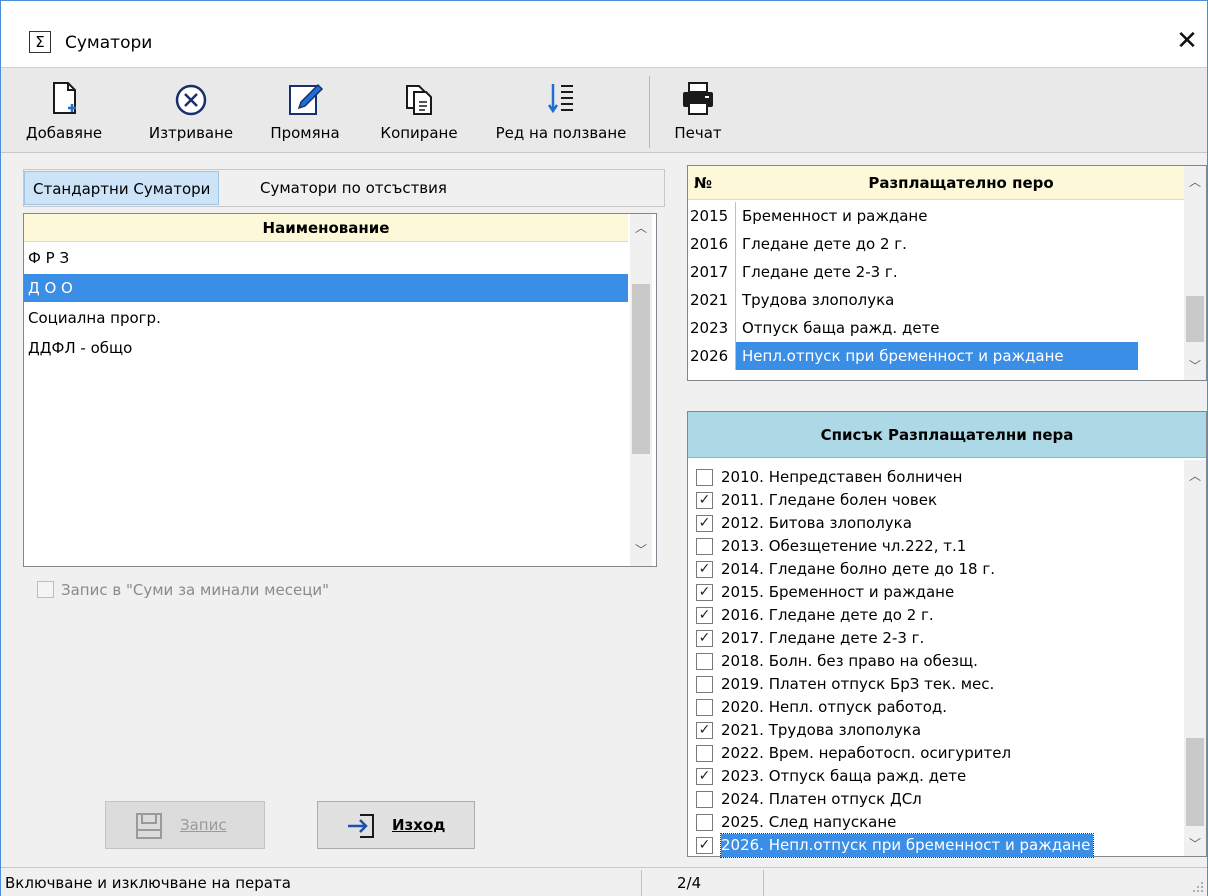  I want to click on table-row: 2026 Непл.отпуск при бременност и раждане, so click(936, 356).